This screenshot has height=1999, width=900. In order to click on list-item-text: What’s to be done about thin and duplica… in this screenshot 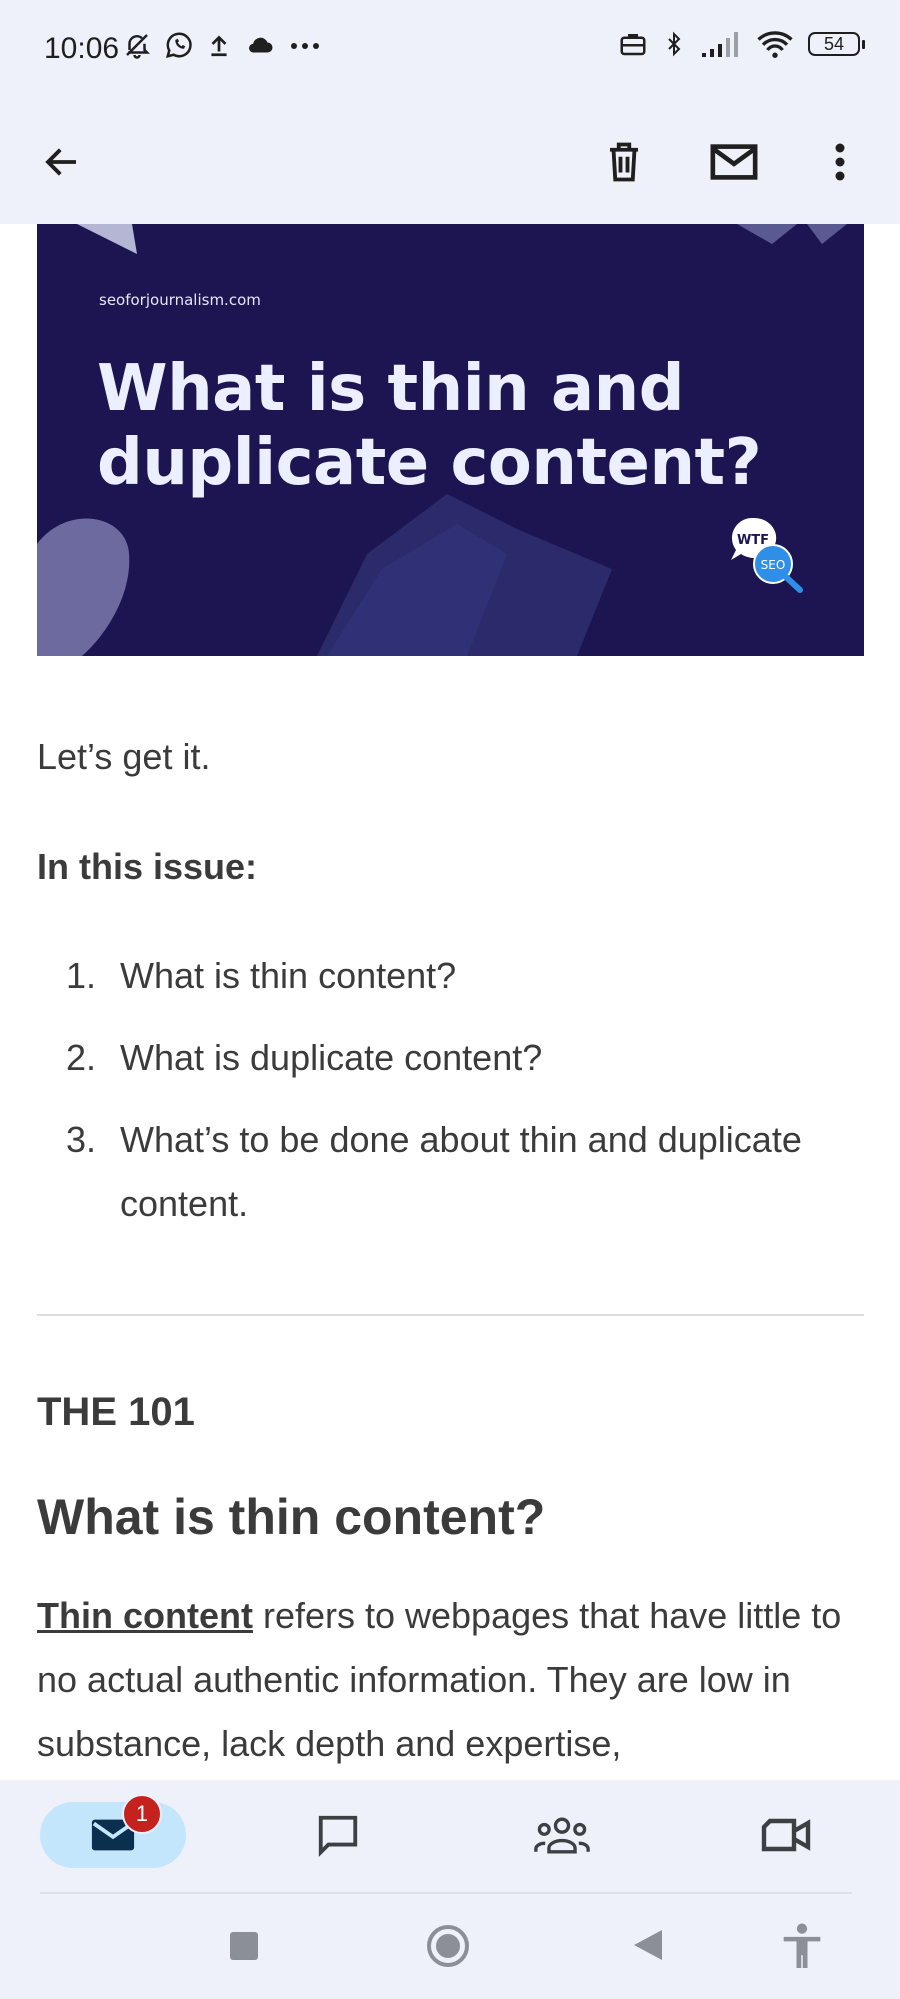, I will do `click(461, 1171)`.